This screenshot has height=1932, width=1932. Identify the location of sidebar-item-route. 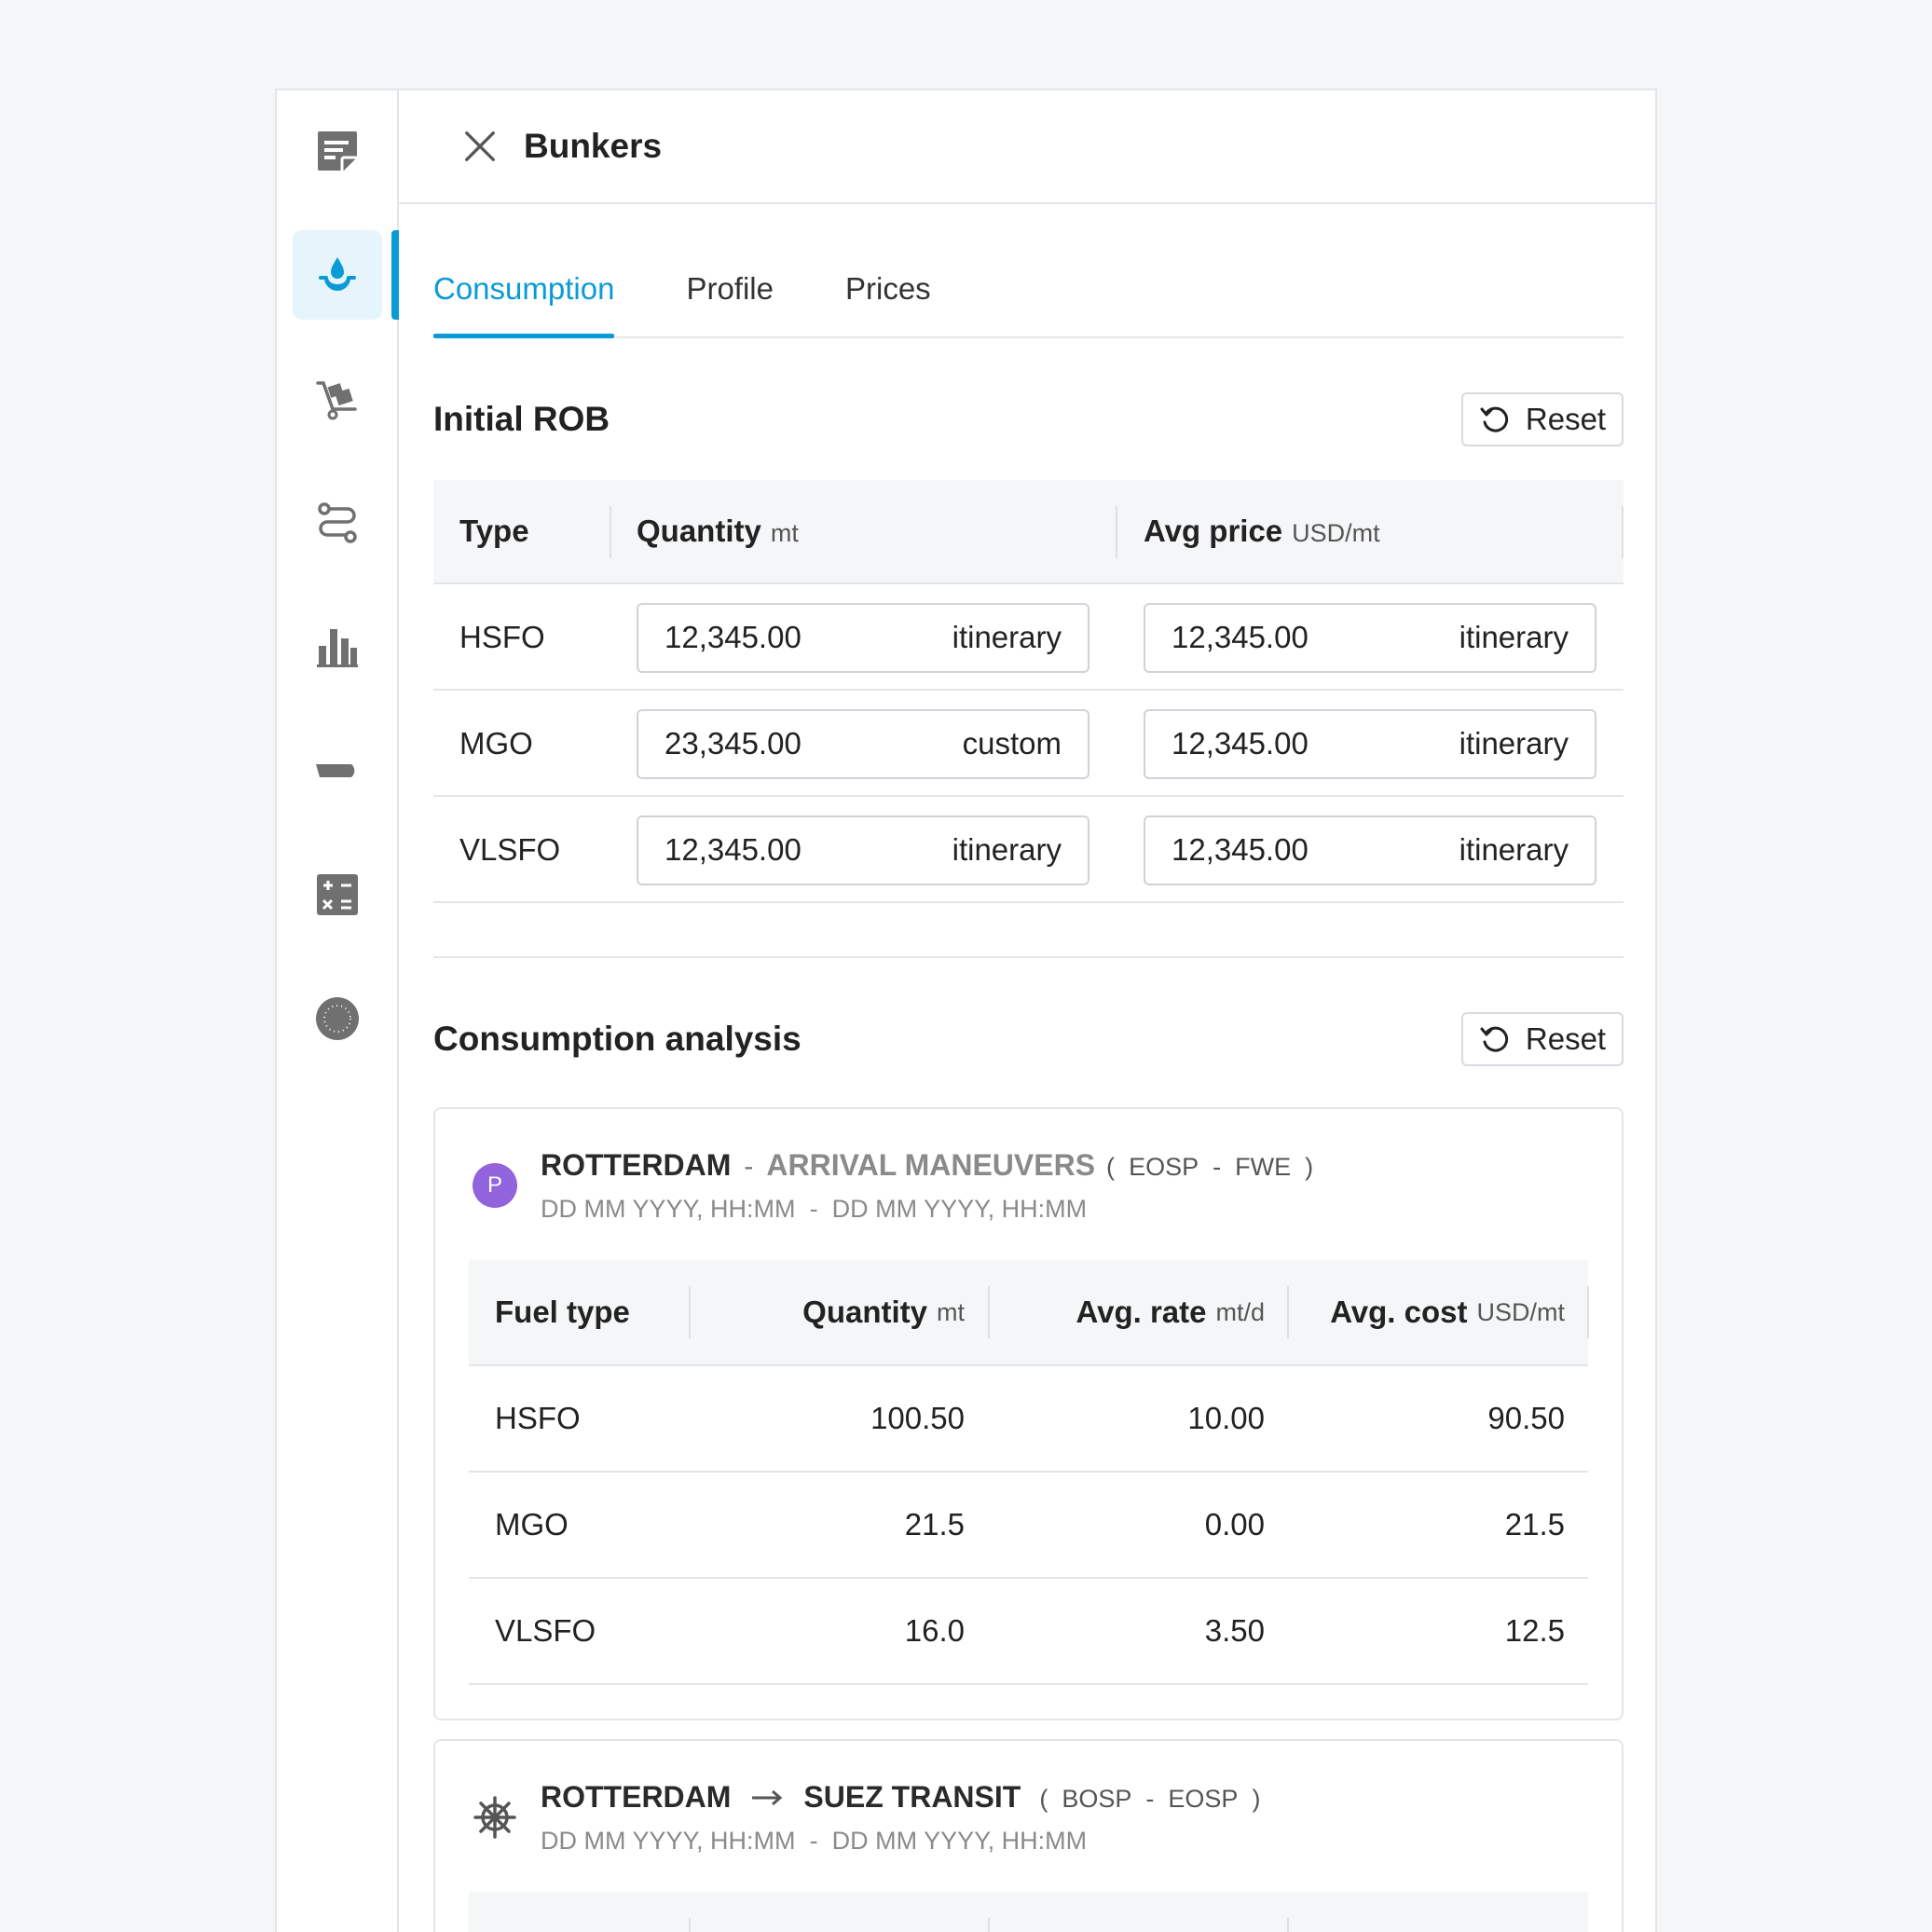
(337, 523).